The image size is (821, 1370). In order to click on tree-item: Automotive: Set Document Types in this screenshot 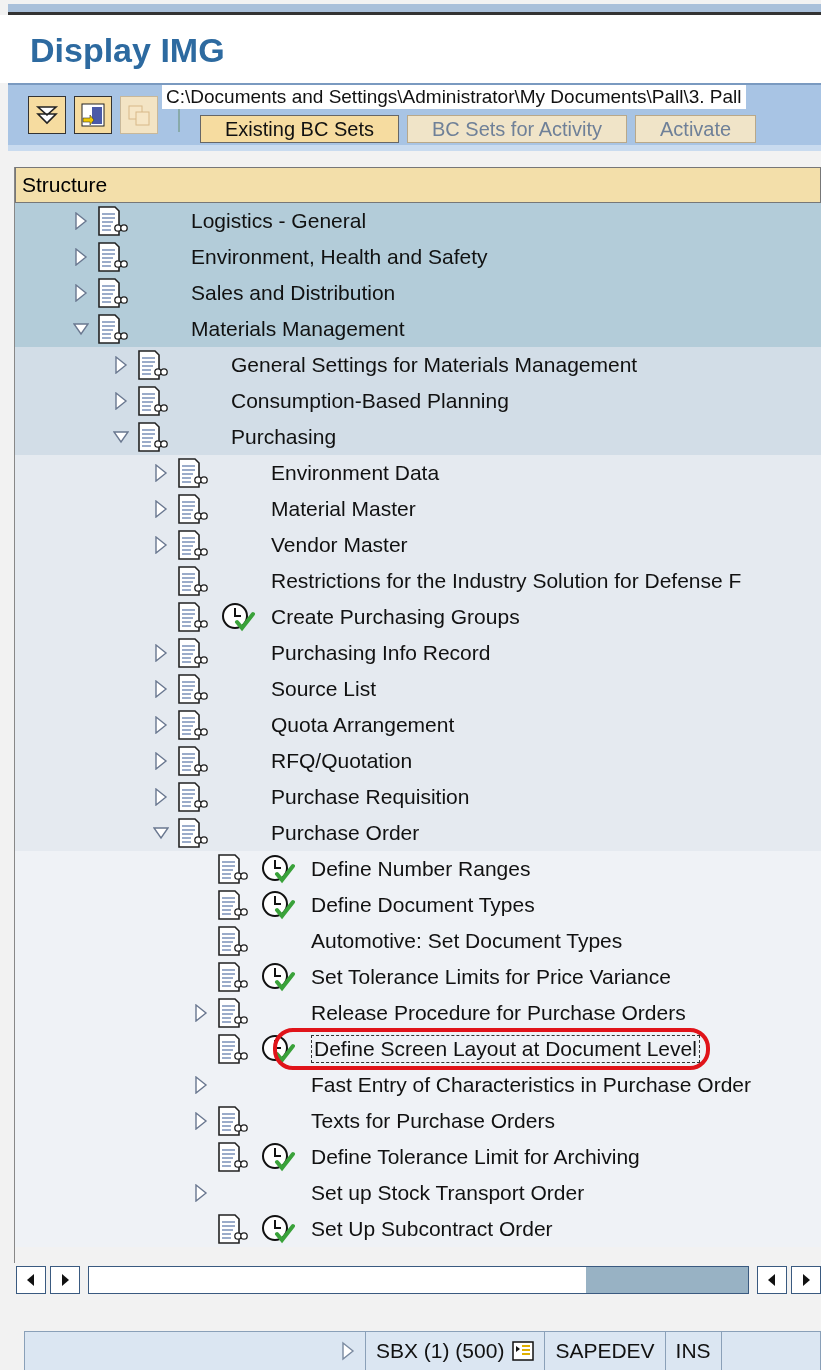, I will do `click(467, 941)`.